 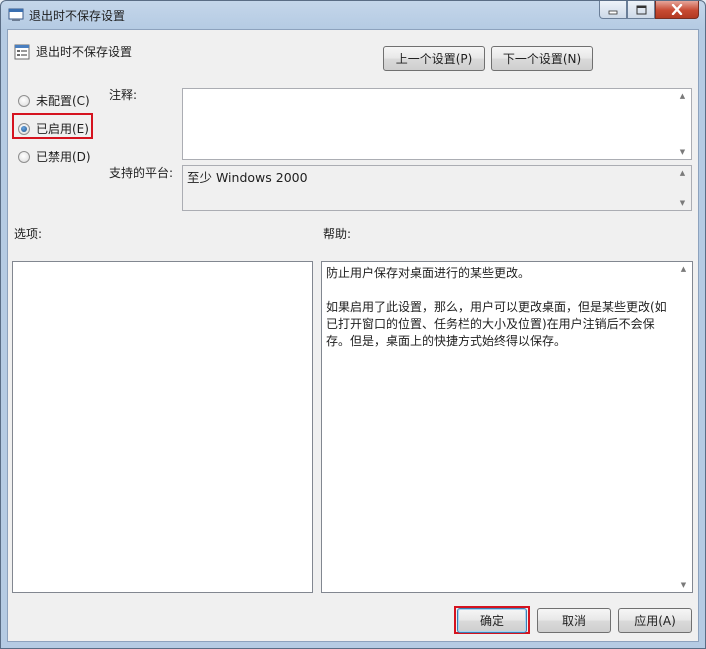 I want to click on maximize-button, so click(x=641, y=10).